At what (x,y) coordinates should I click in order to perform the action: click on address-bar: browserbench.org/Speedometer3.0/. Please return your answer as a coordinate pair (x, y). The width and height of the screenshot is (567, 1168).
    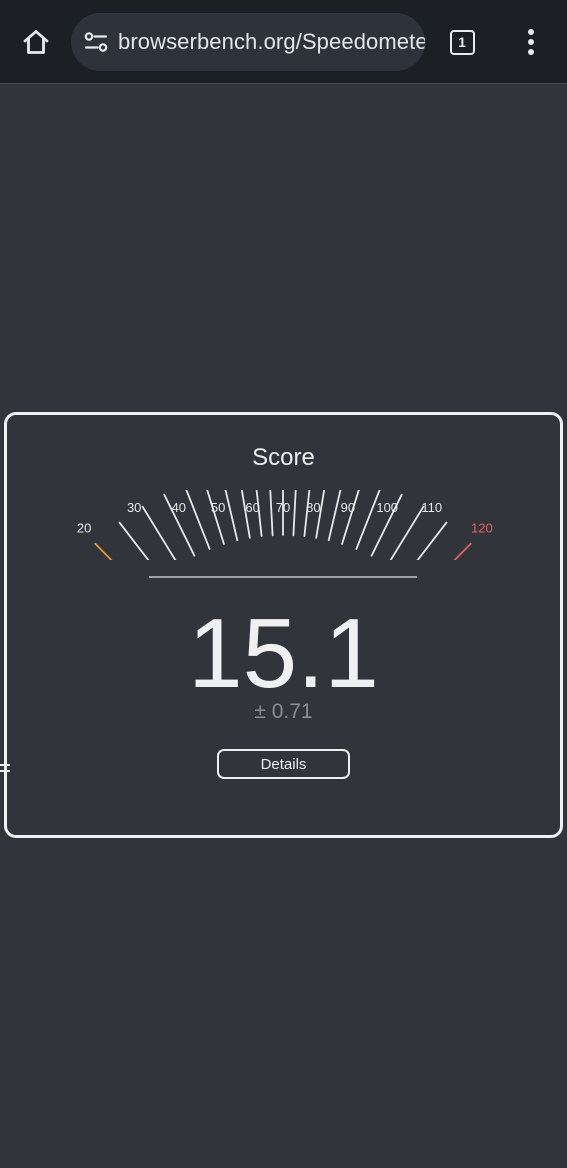
    Looking at the image, I should click on (248, 42).